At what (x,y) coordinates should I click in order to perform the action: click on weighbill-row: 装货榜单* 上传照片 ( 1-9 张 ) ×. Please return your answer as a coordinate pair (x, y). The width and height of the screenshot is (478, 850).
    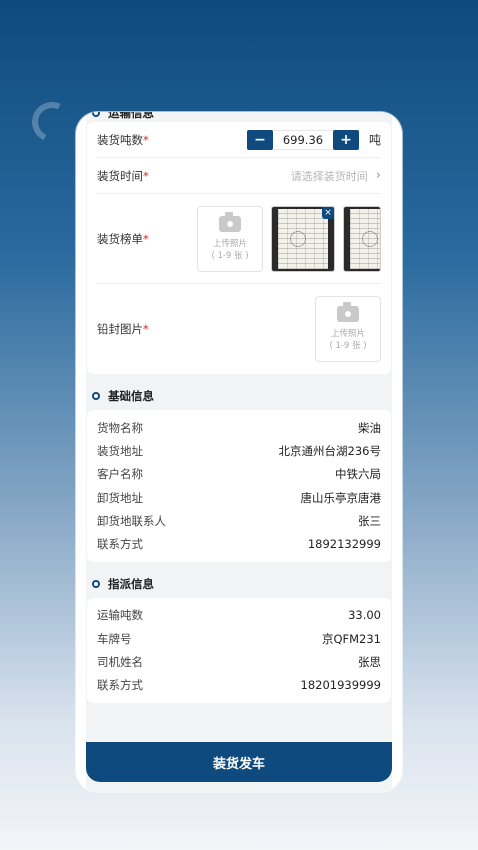
    Looking at the image, I should click on (239, 239).